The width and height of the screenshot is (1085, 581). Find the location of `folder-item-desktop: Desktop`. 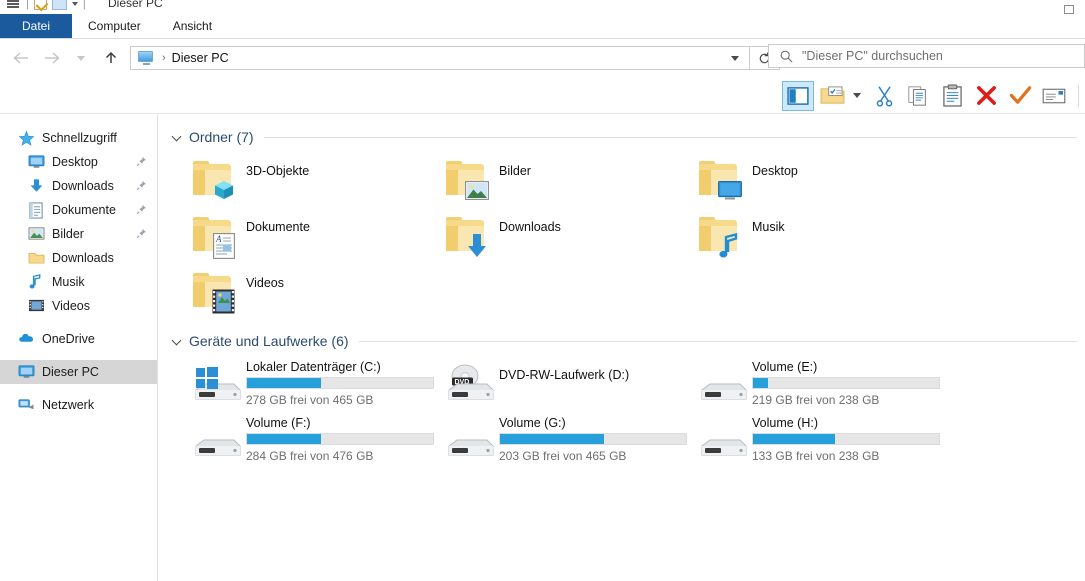

folder-item-desktop: Desktop is located at coordinates (798, 182).